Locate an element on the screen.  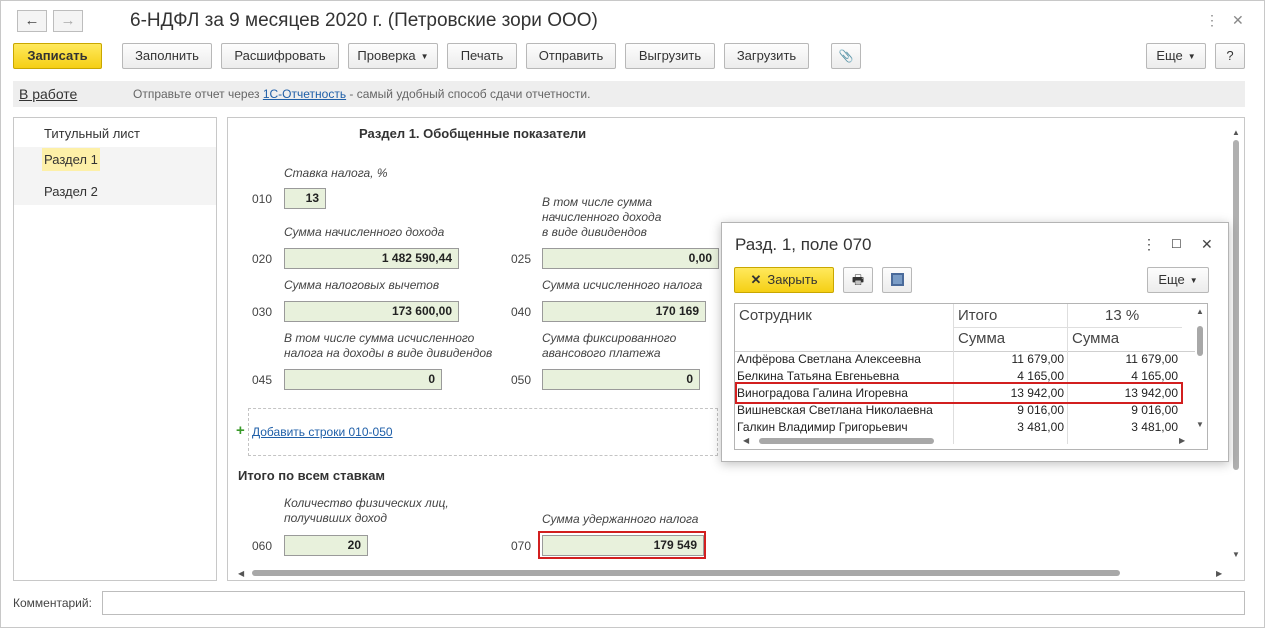
line-020-field: 1 482 590,44 is located at coordinates (371, 258).